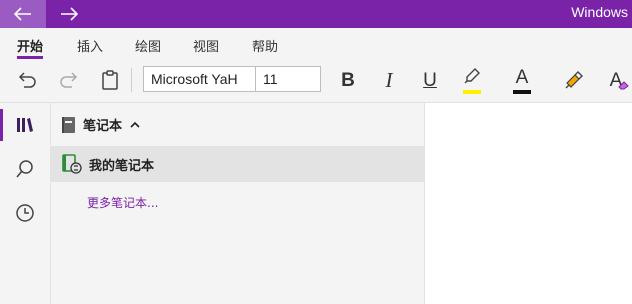 The width and height of the screenshot is (632, 304). I want to click on format-painter-button, so click(574, 80).